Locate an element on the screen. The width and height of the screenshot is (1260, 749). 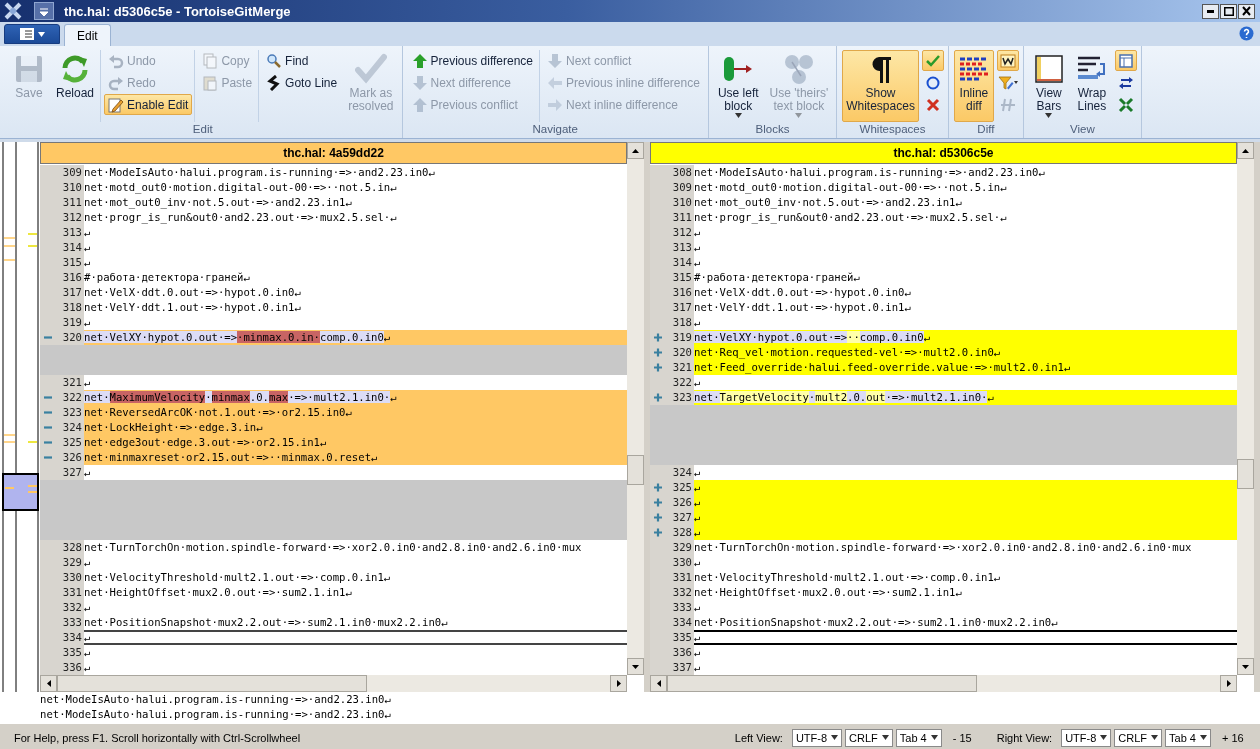
offset-text: + 16 is located at coordinates (1233, 737).